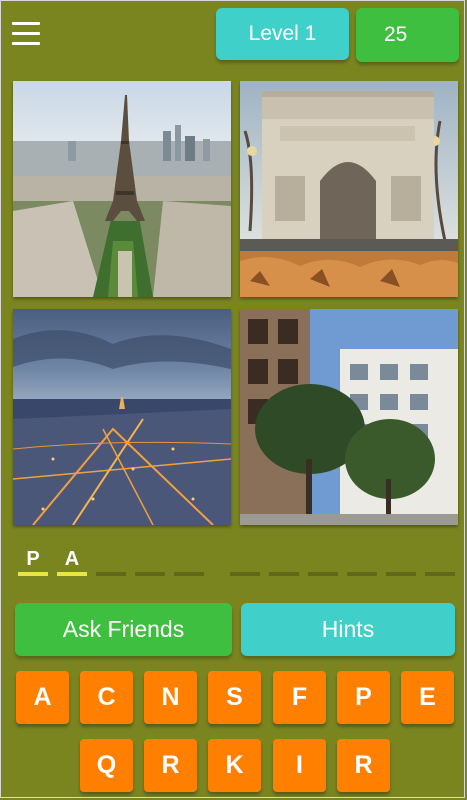 The height and width of the screenshot is (800, 467). I want to click on letter-key: Q, so click(106, 765).